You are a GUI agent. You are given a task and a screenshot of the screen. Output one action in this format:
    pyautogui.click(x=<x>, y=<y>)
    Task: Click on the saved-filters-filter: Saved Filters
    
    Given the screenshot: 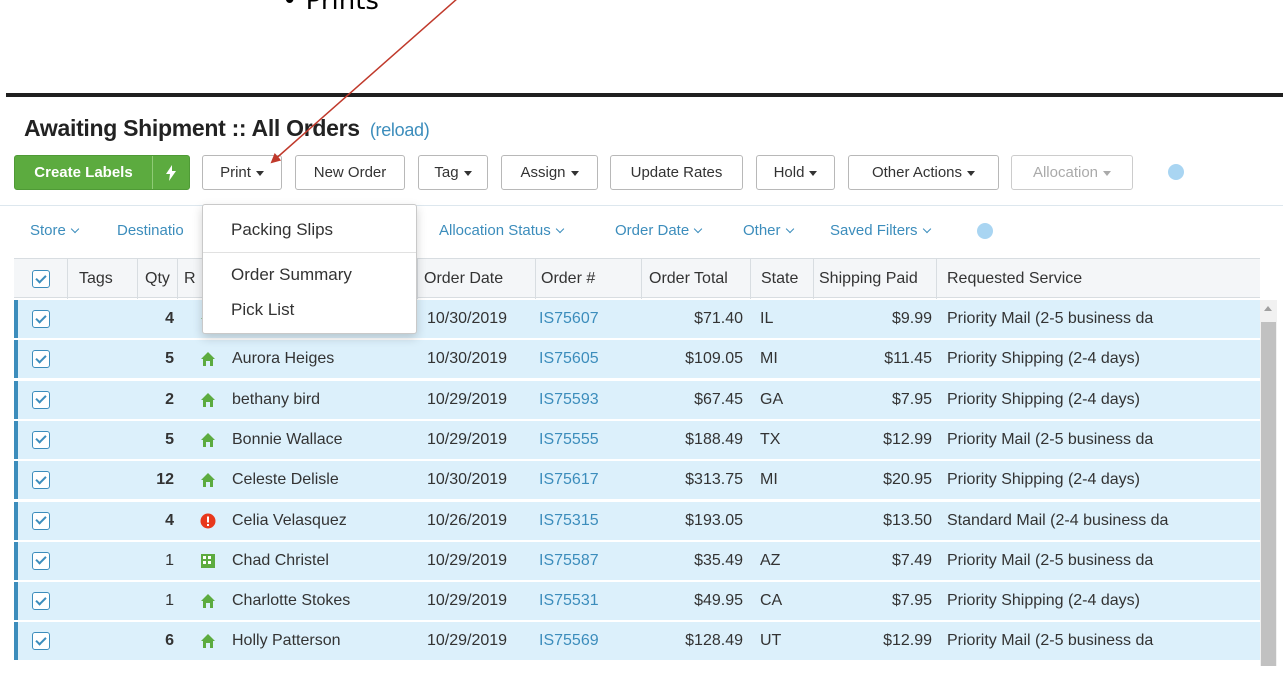 What is the action you would take?
    pyautogui.click(x=880, y=230)
    